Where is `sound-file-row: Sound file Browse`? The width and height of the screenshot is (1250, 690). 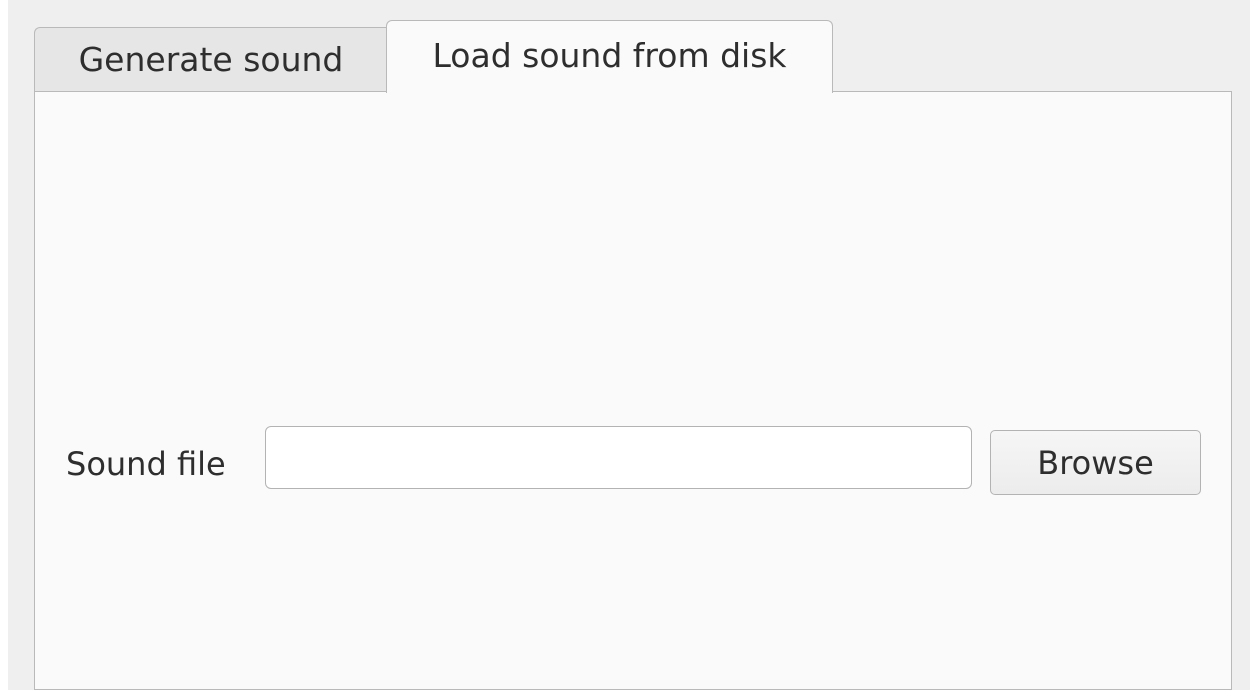
sound-file-row: Sound file Browse is located at coordinates (634, 461).